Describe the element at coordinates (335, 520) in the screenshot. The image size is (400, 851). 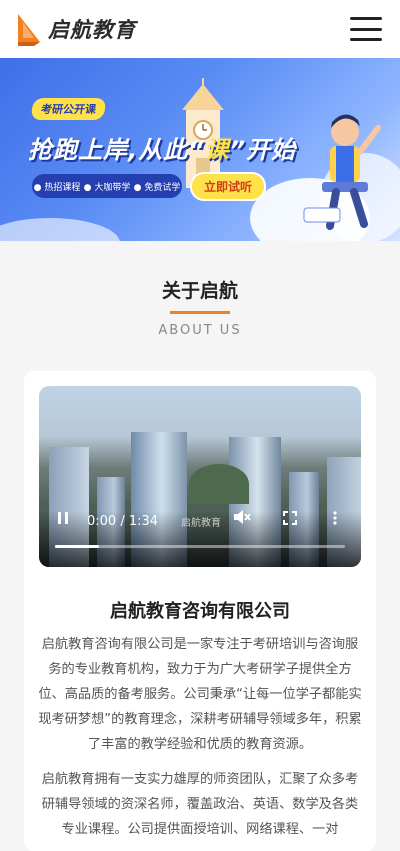
I see `more-options-icon` at that location.